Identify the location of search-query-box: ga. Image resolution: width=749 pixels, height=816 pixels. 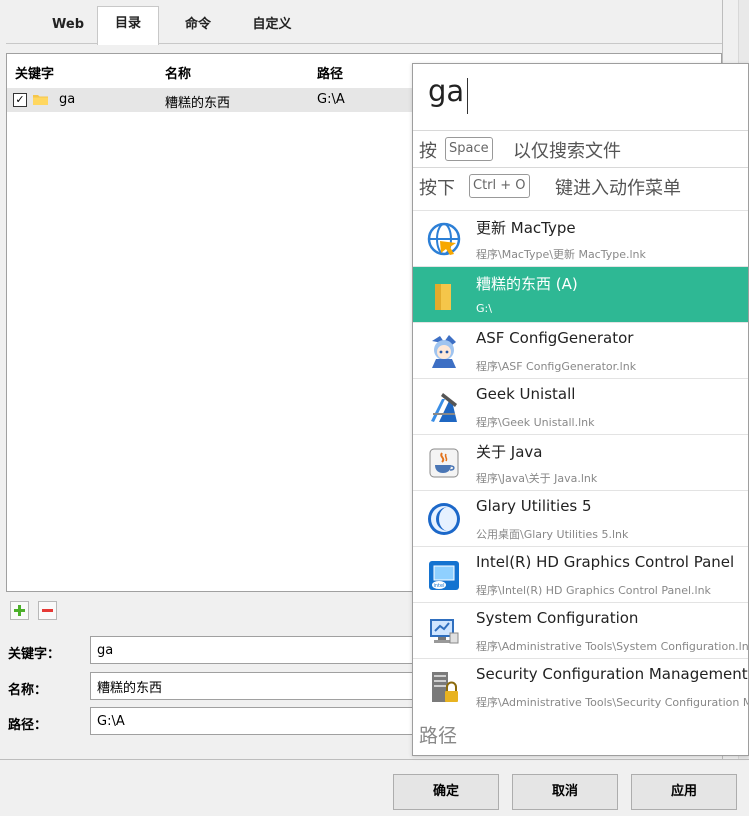
(580, 97).